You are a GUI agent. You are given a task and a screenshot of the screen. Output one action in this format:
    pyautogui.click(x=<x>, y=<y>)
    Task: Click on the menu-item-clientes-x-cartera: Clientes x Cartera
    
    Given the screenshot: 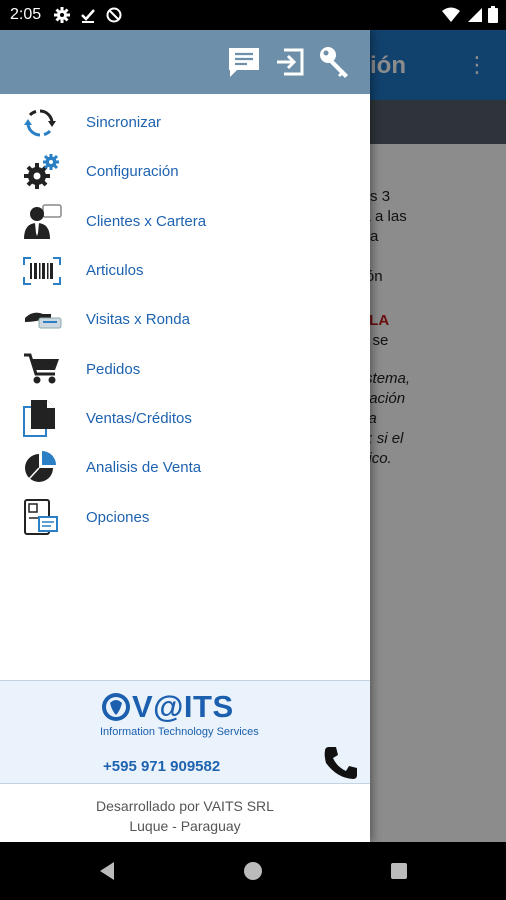 What is the action you would take?
    pyautogui.click(x=185, y=221)
    